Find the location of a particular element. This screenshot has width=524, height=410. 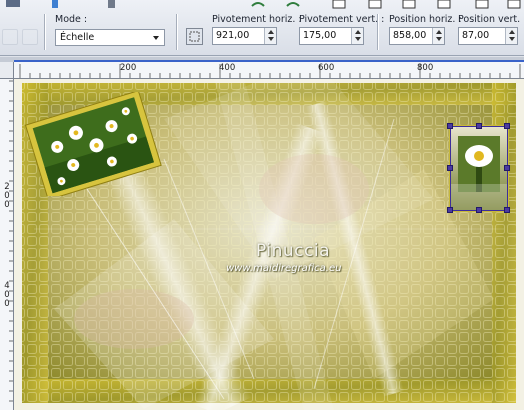

pivot-horizontal-stepper is located at coordinates (270, 36).